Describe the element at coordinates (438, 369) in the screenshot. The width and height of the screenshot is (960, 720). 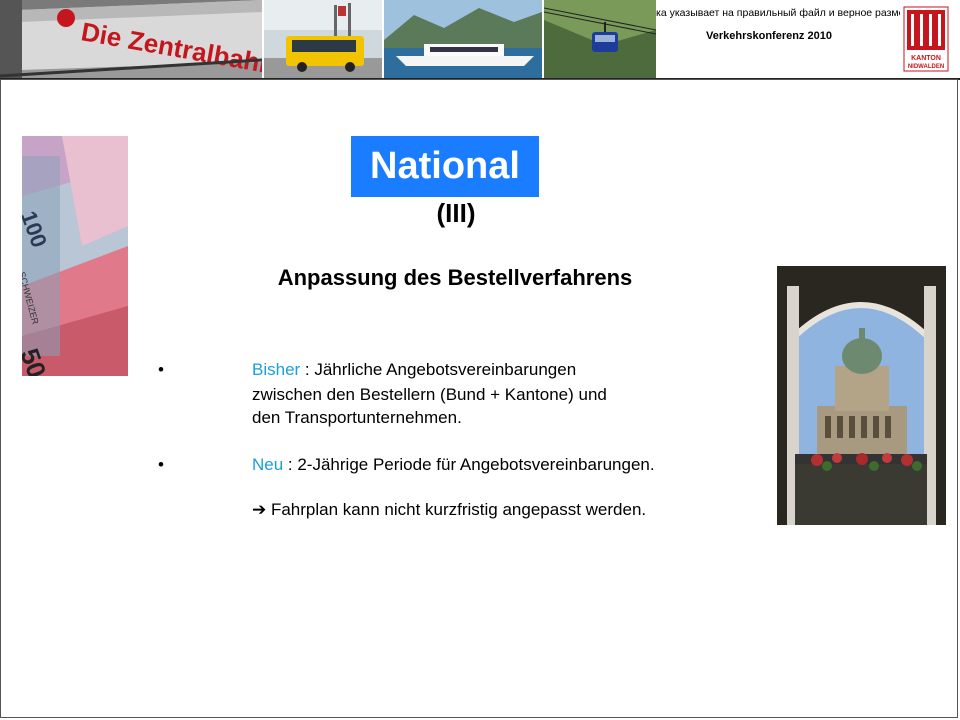
I see `bullet-text: : Jährliche Angebotsvereinbarungen` at that location.